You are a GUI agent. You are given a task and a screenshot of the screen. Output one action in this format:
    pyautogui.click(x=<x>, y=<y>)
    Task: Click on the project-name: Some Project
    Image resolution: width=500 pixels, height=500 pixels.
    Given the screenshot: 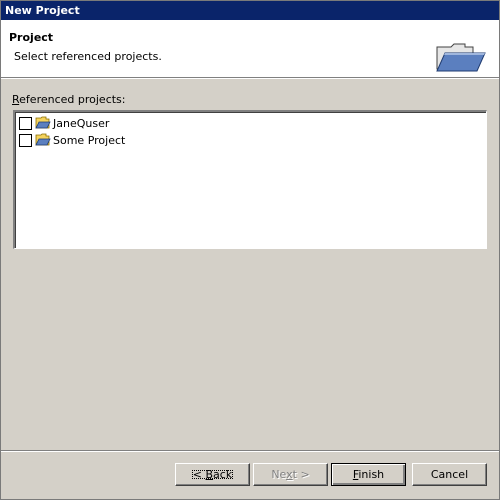 What is the action you would take?
    pyautogui.click(x=89, y=140)
    